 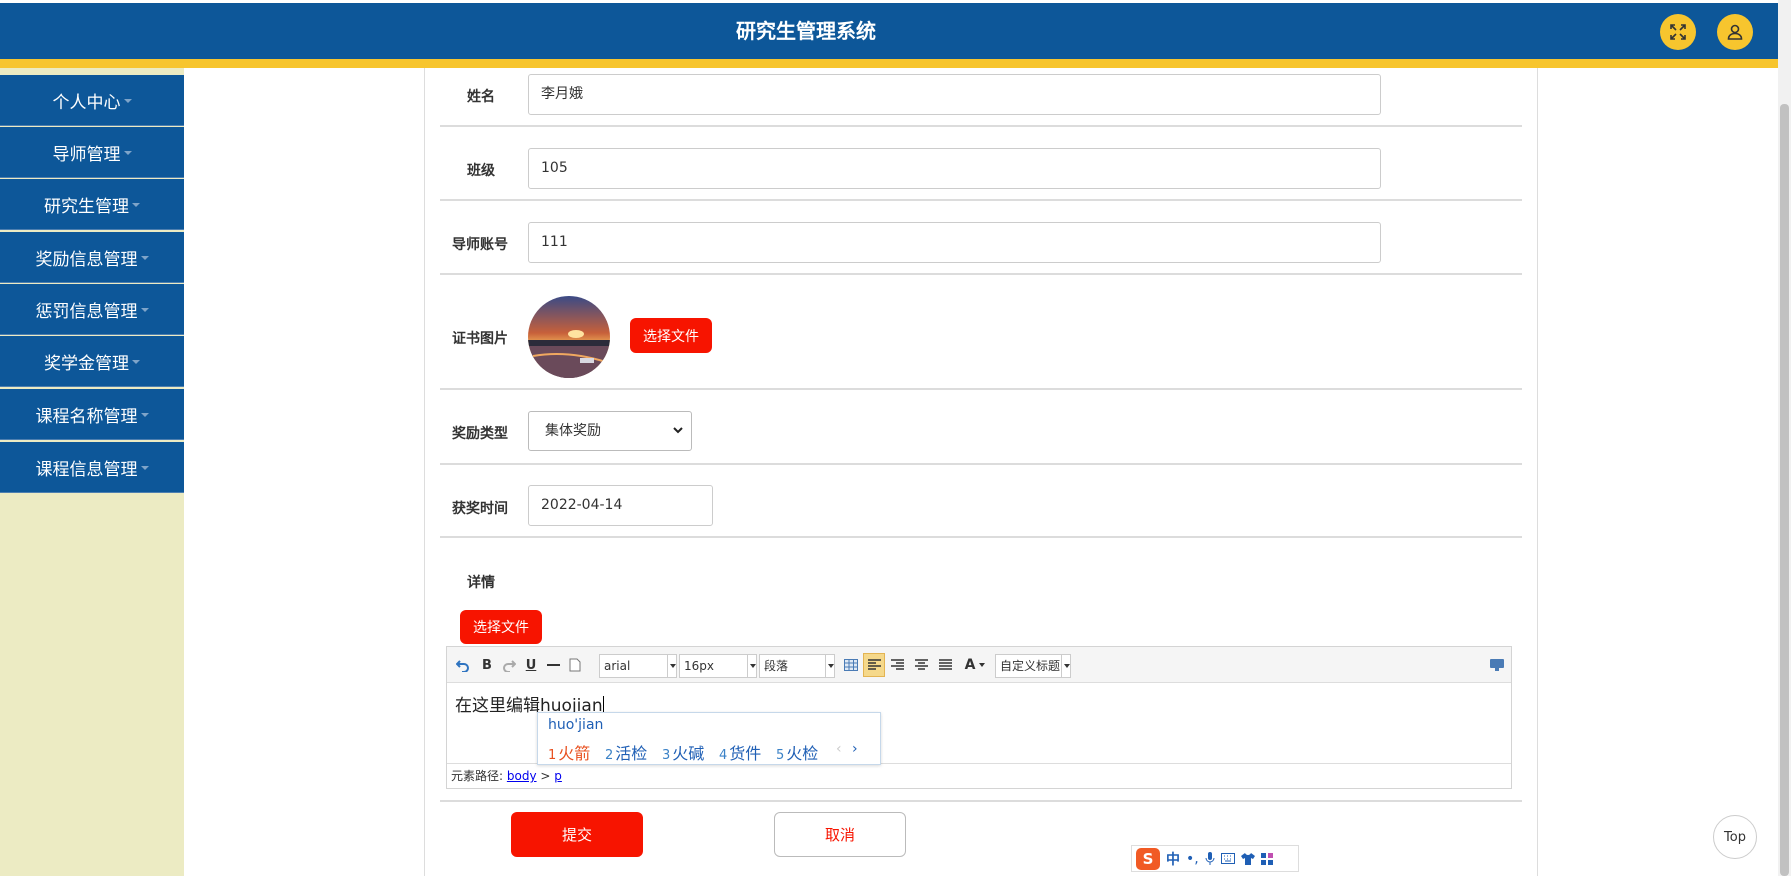 What do you see at coordinates (718, 666) in the screenshot?
I see `font-size-select: 16px` at bounding box center [718, 666].